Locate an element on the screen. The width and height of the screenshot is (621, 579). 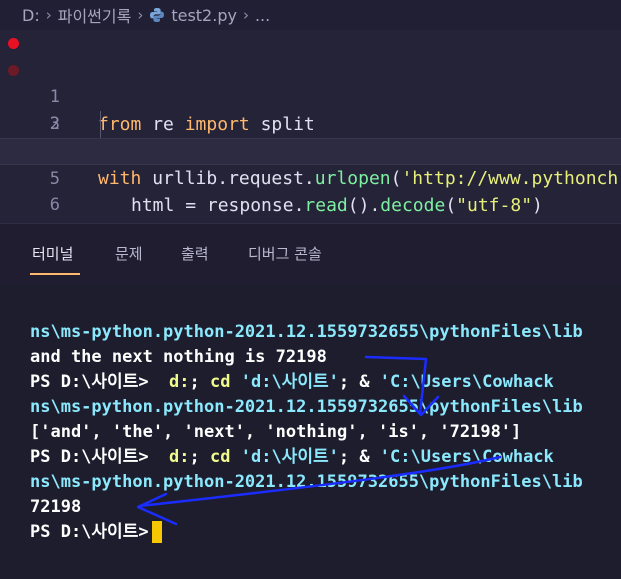
tab-debug-console: 디버그 콘솔 is located at coordinates (285, 253).